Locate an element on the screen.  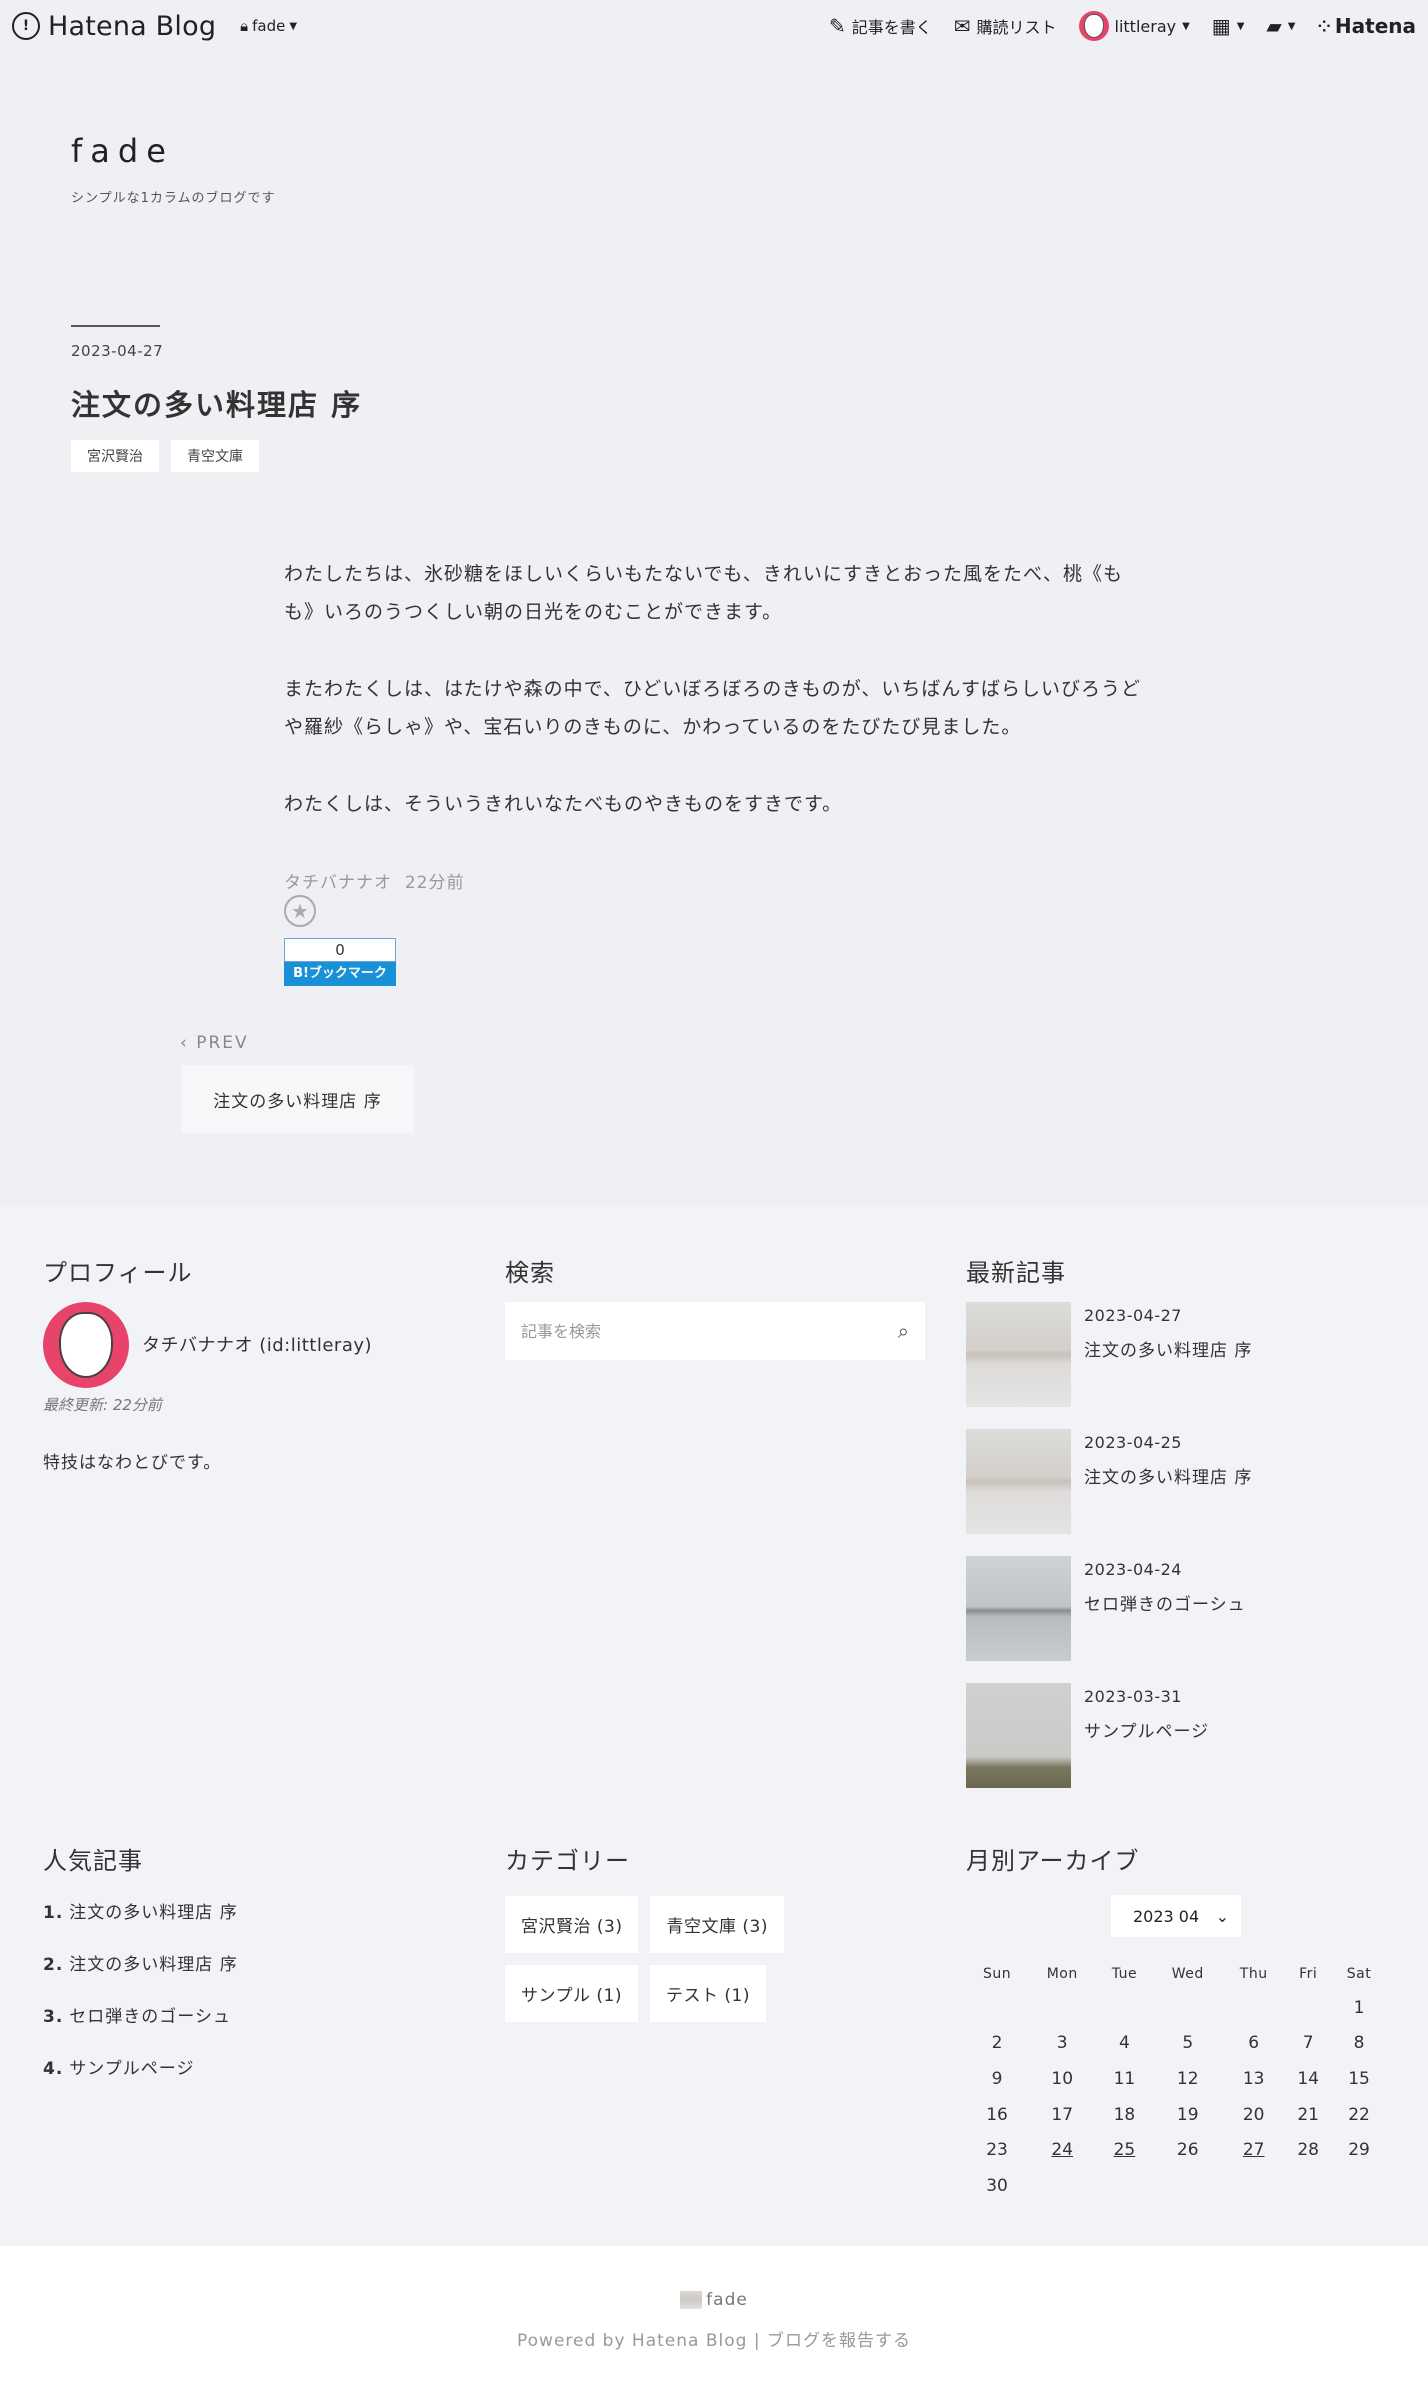
entry-time: 22分前 is located at coordinates (435, 883).